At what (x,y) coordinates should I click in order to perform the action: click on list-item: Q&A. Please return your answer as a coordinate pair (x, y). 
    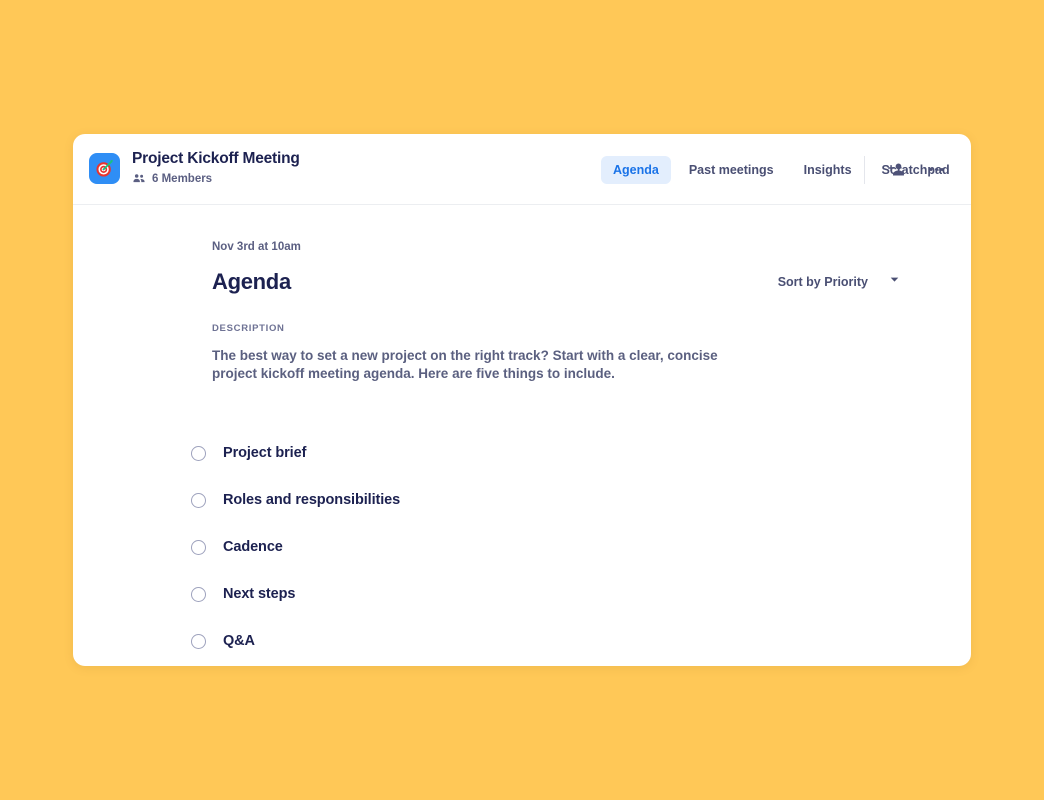
    Looking at the image, I should click on (581, 641).